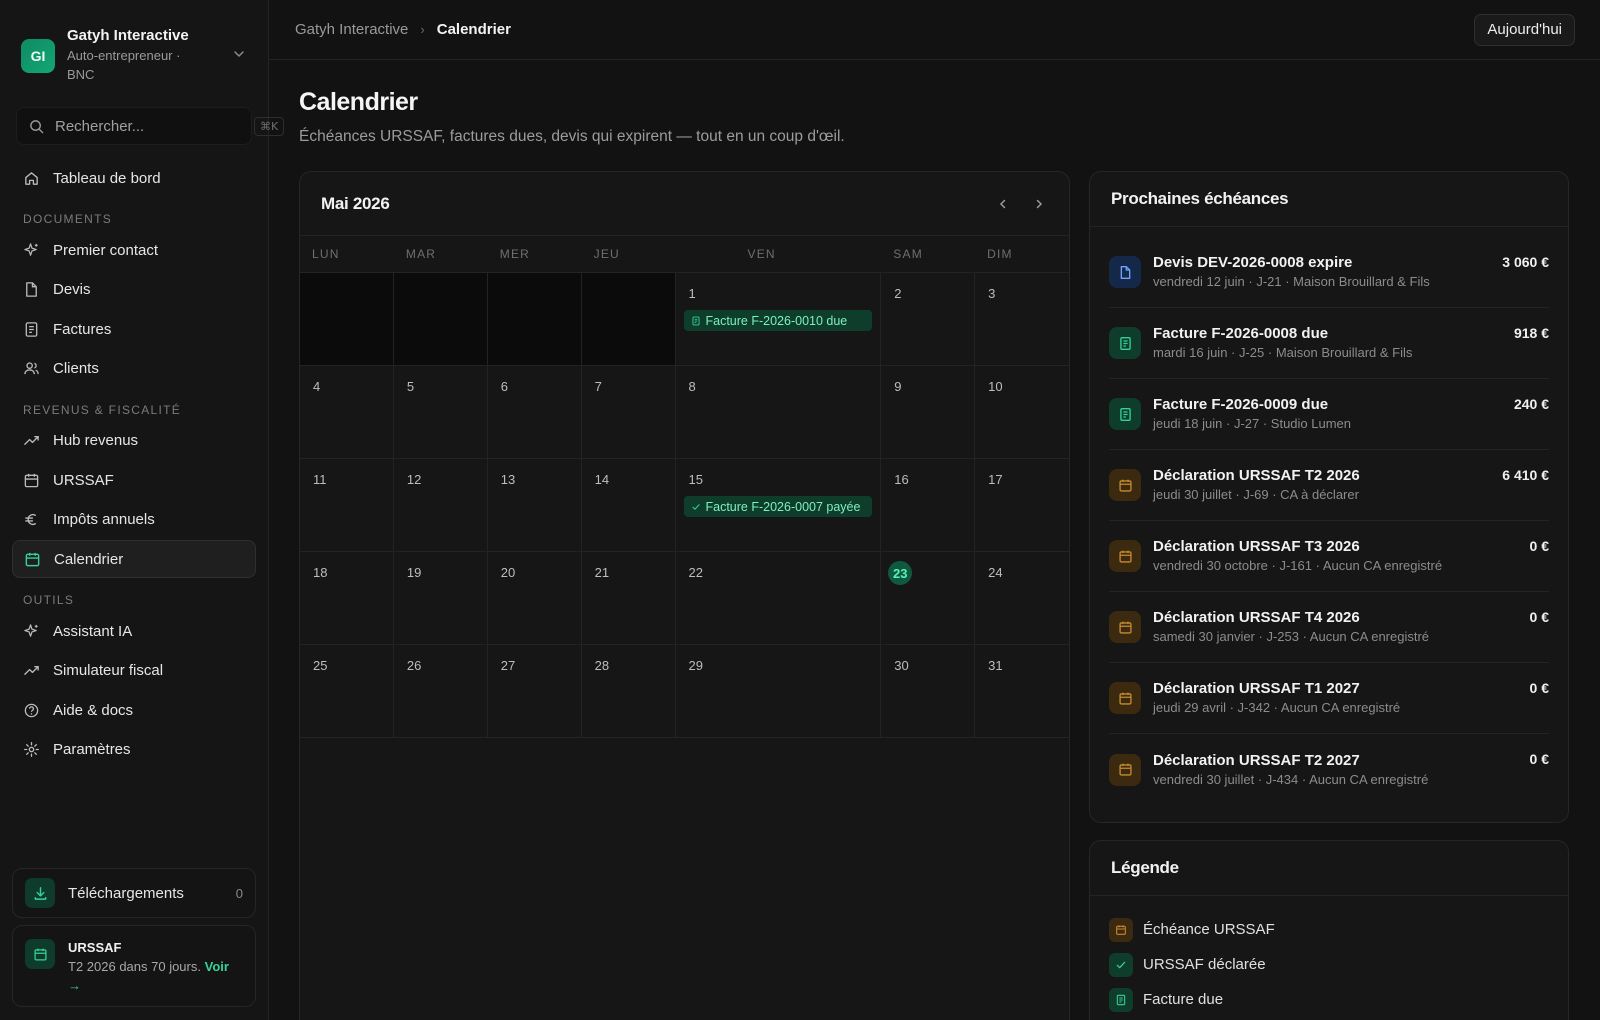 The image size is (1600, 1020). Describe the element at coordinates (239, 54) in the screenshot. I see `chevron-down-icon` at that location.